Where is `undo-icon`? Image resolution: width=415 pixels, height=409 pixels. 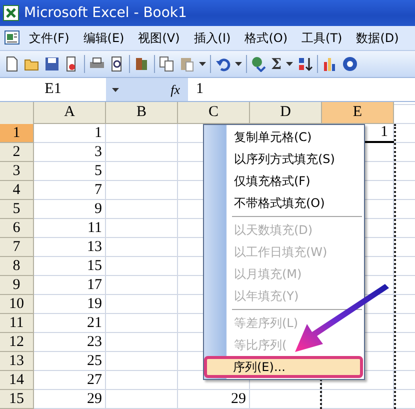 undo-icon is located at coordinates (223, 64).